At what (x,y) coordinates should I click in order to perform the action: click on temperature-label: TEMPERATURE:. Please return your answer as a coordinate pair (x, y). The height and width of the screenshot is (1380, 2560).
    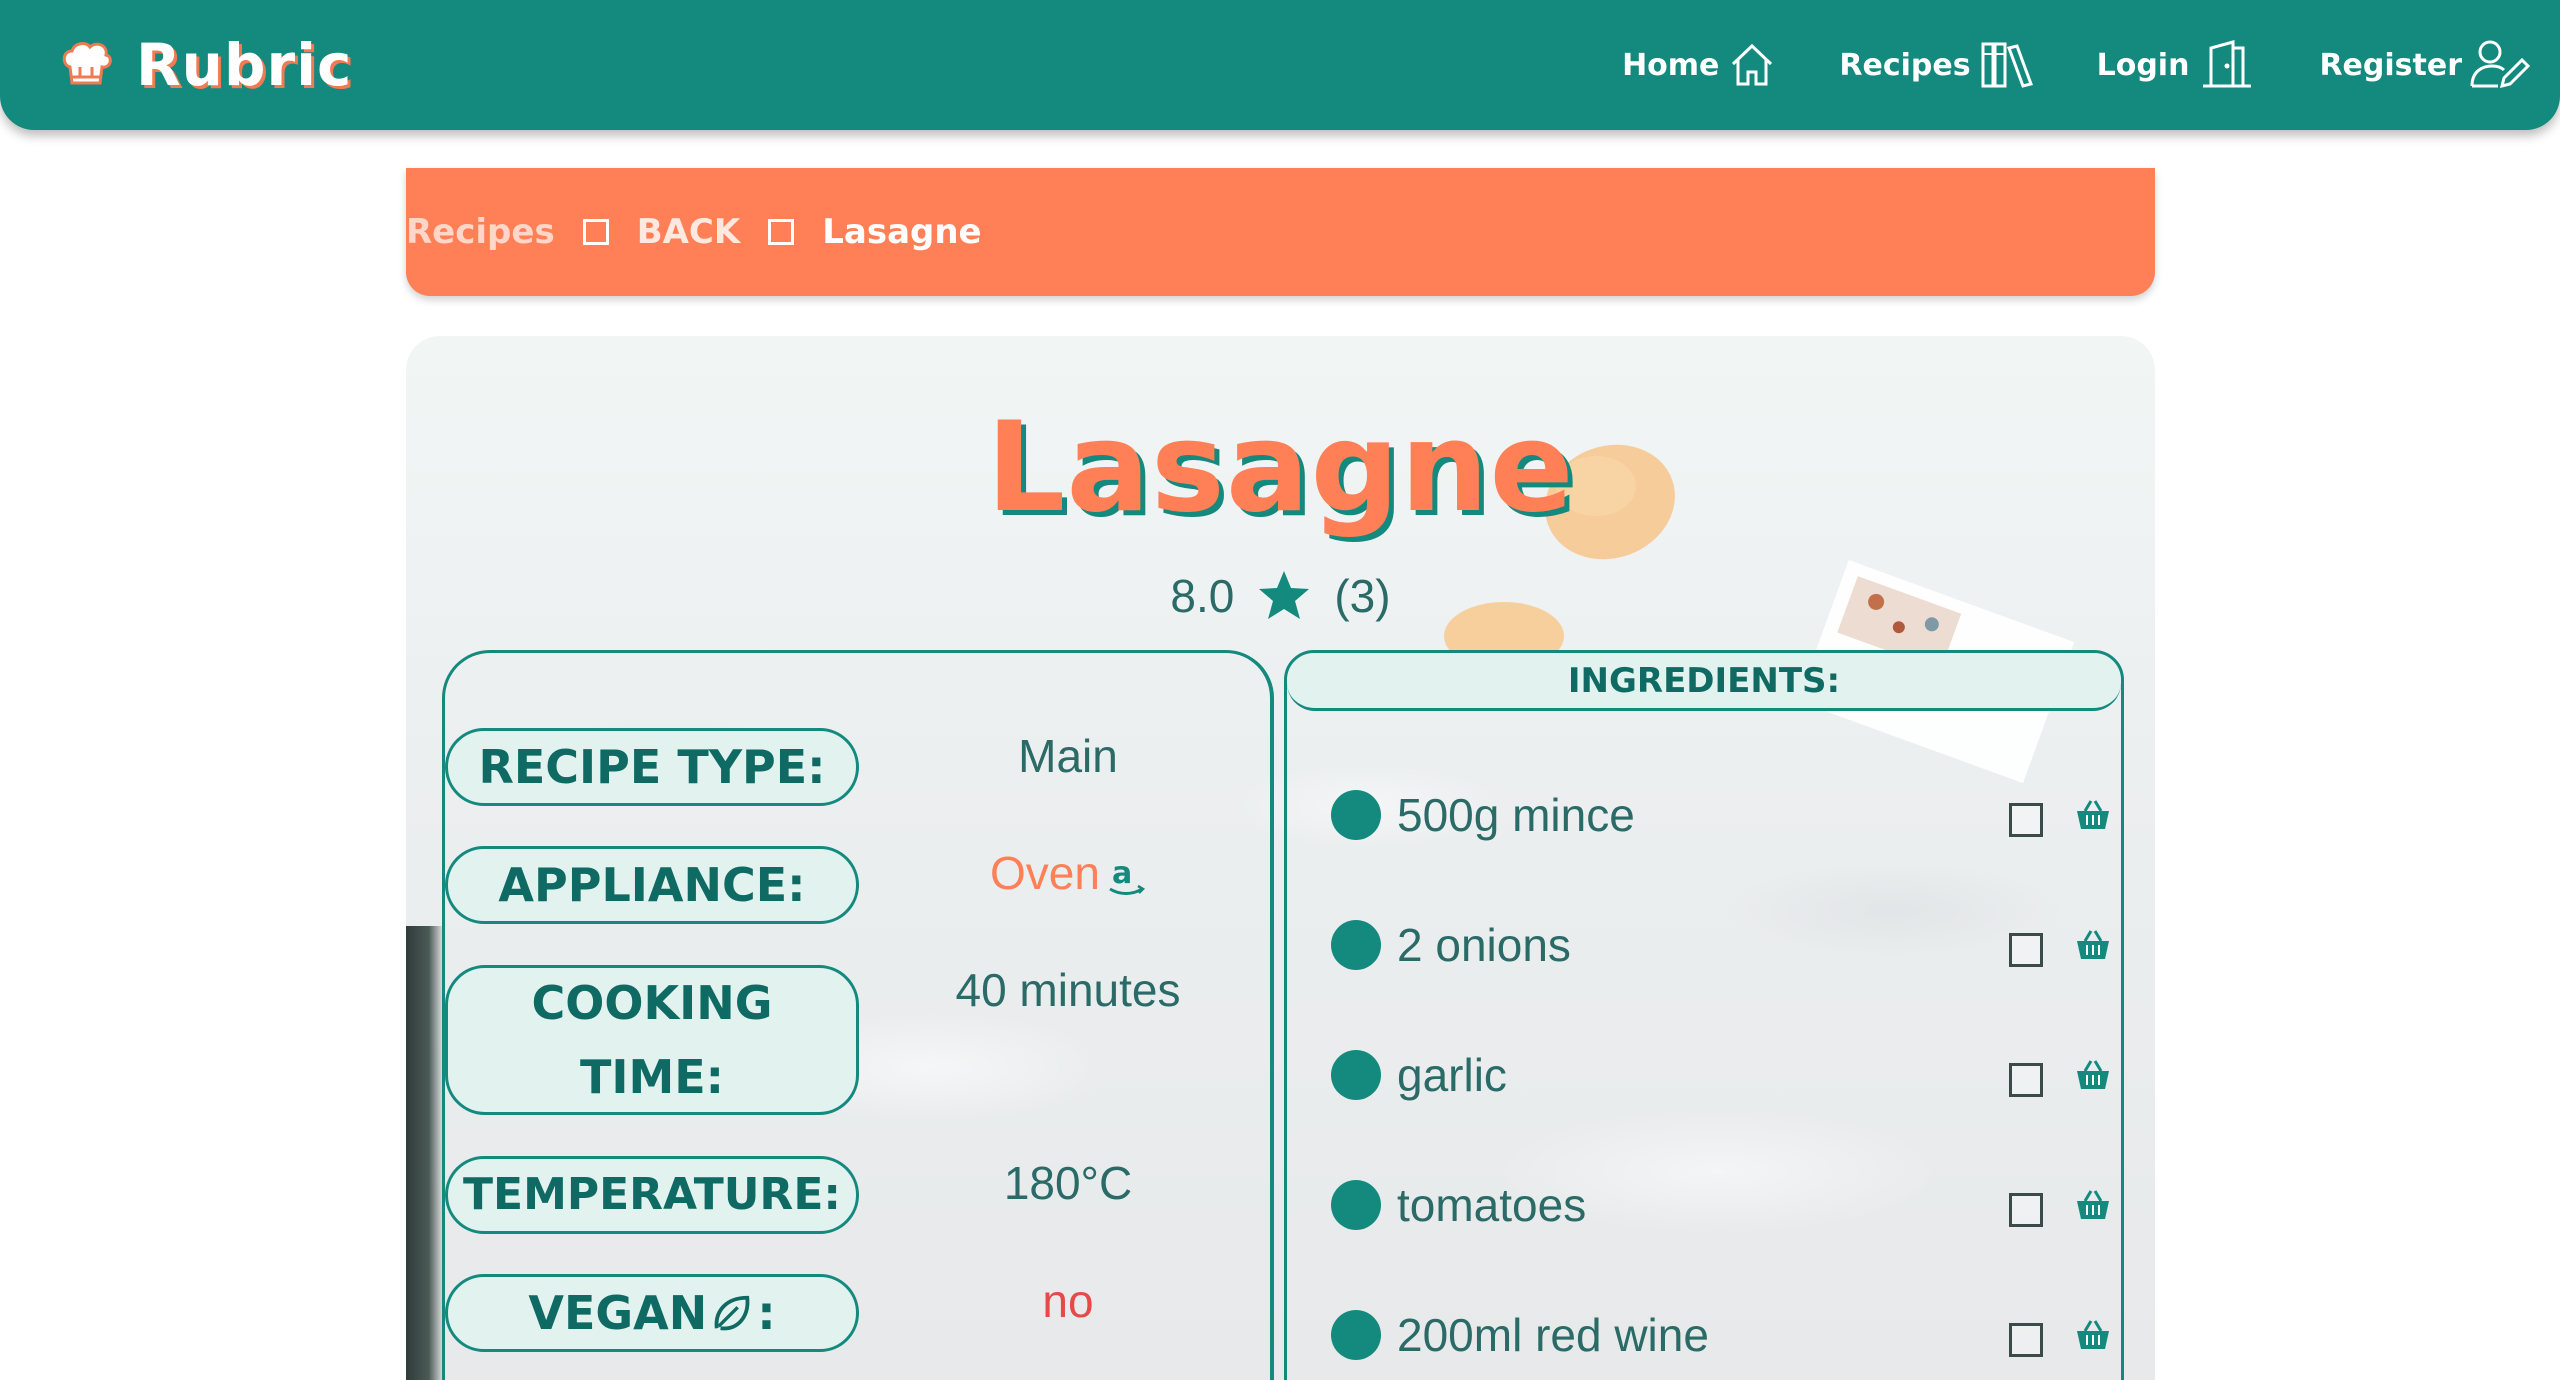
    Looking at the image, I should click on (652, 1195).